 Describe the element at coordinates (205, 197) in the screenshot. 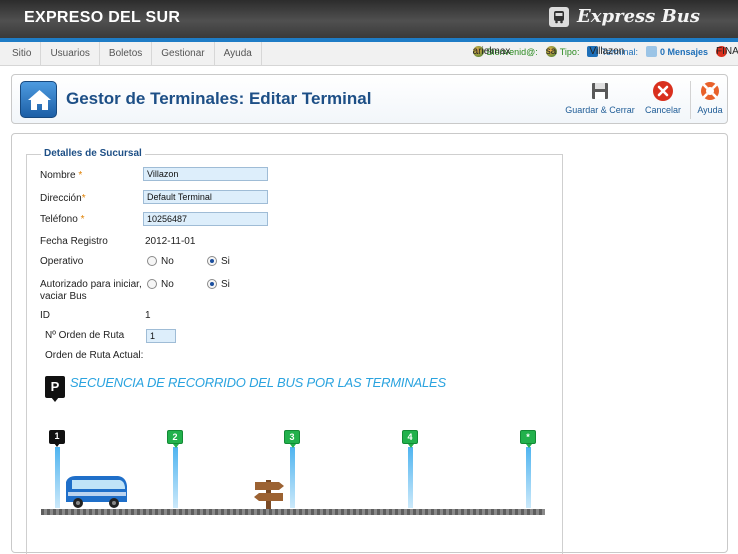

I see `direccion-input` at that location.